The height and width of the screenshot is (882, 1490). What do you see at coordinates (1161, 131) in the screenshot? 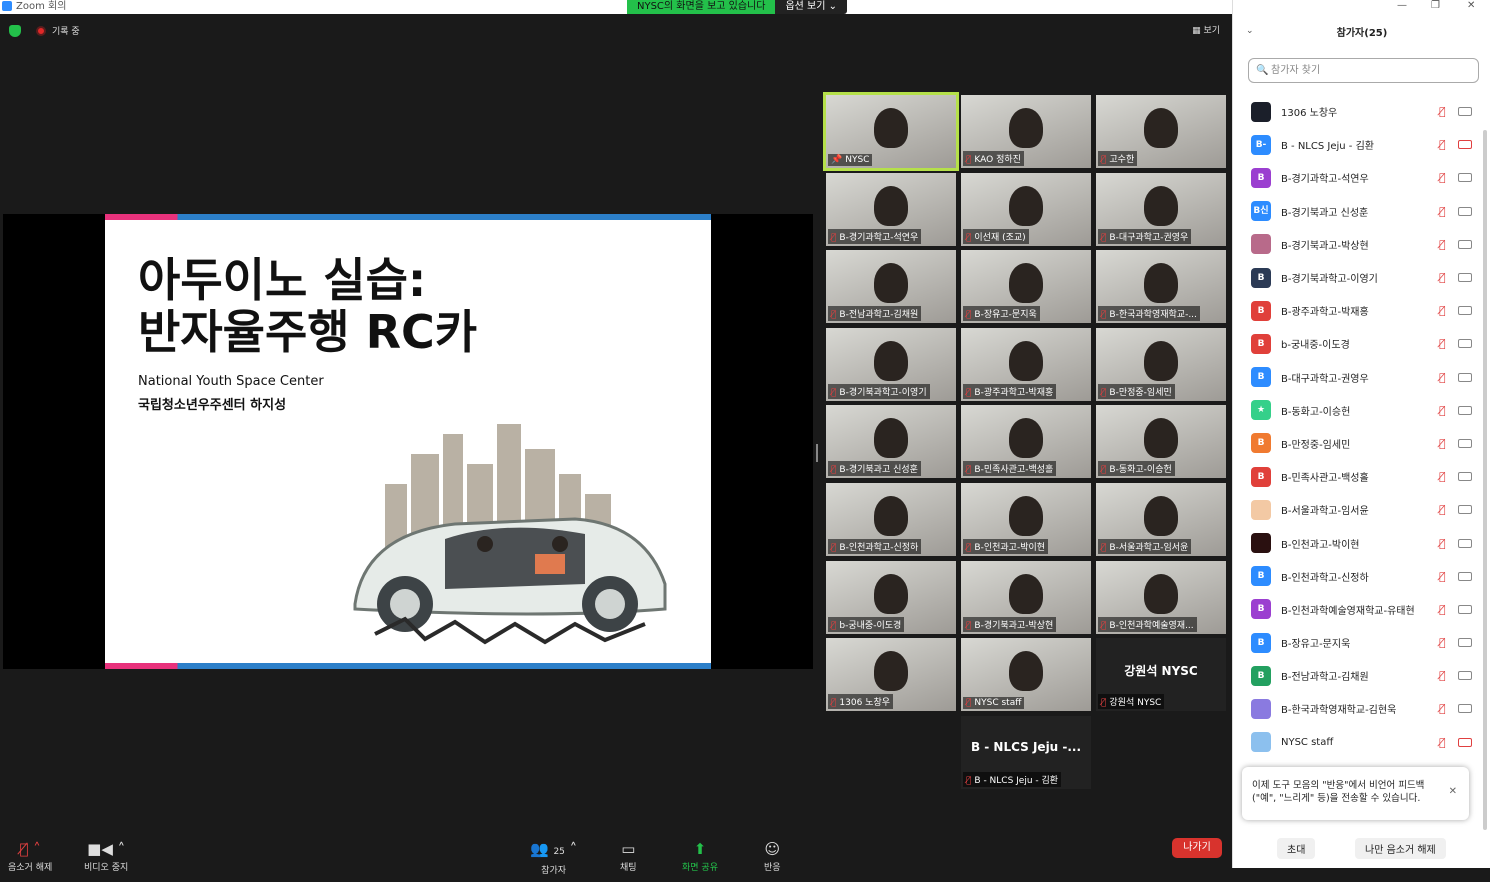
I see `participant-tile: 🎙̸ 고수한` at bounding box center [1161, 131].